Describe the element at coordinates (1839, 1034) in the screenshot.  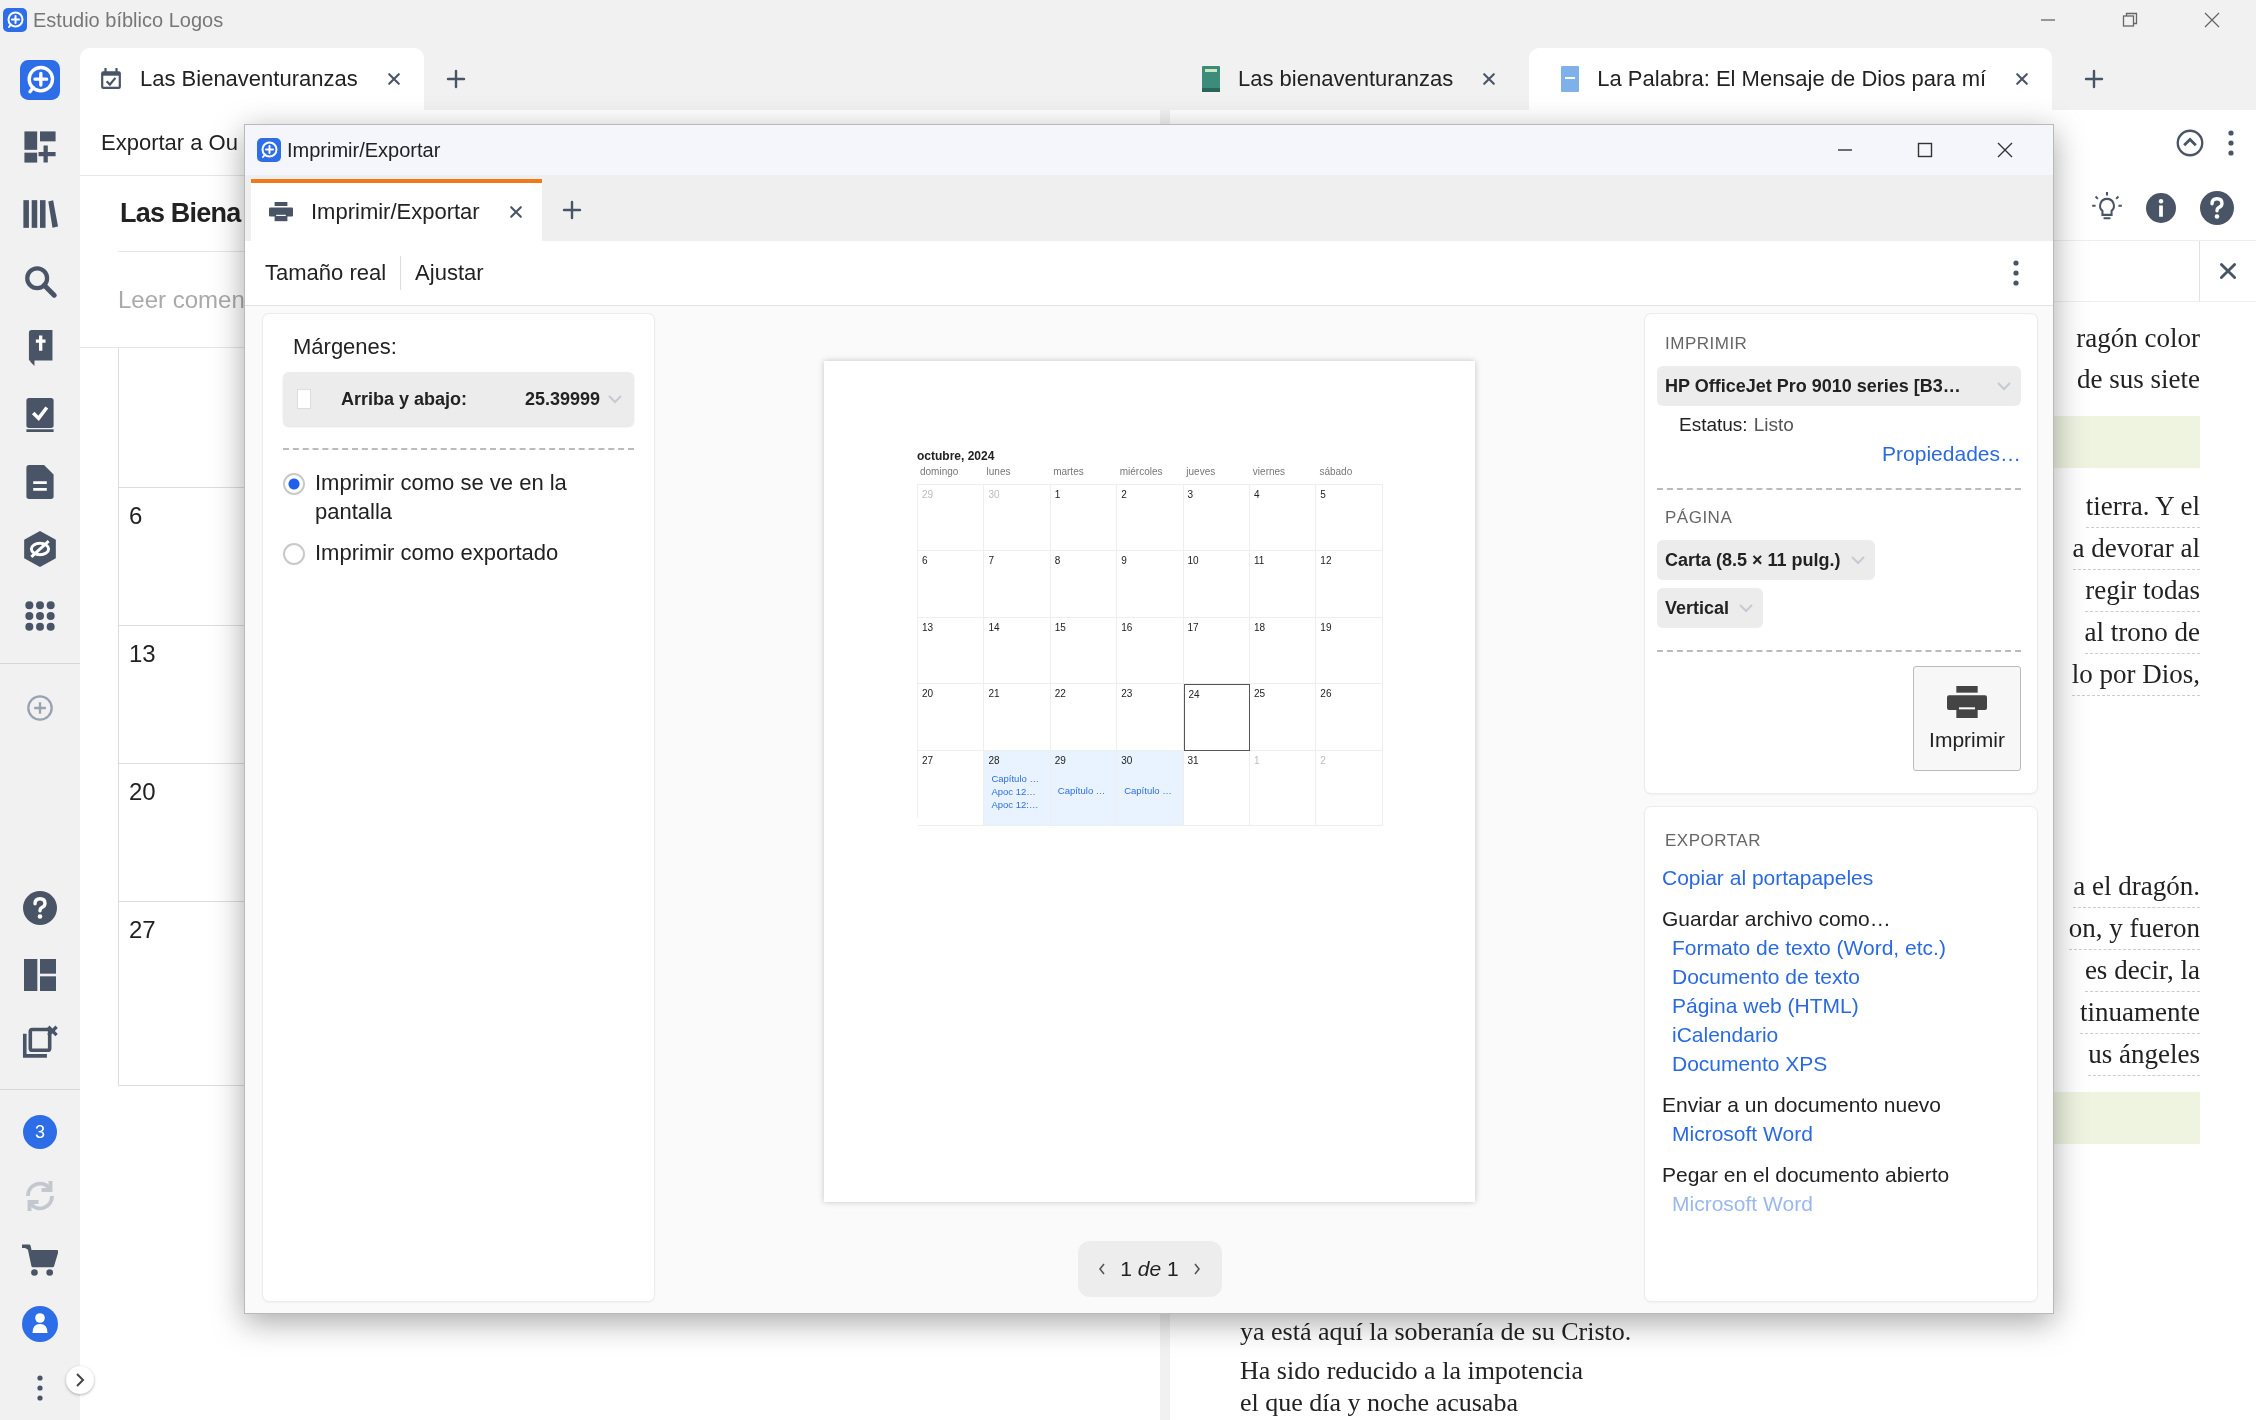
I see `export-link: iCalendario` at that location.